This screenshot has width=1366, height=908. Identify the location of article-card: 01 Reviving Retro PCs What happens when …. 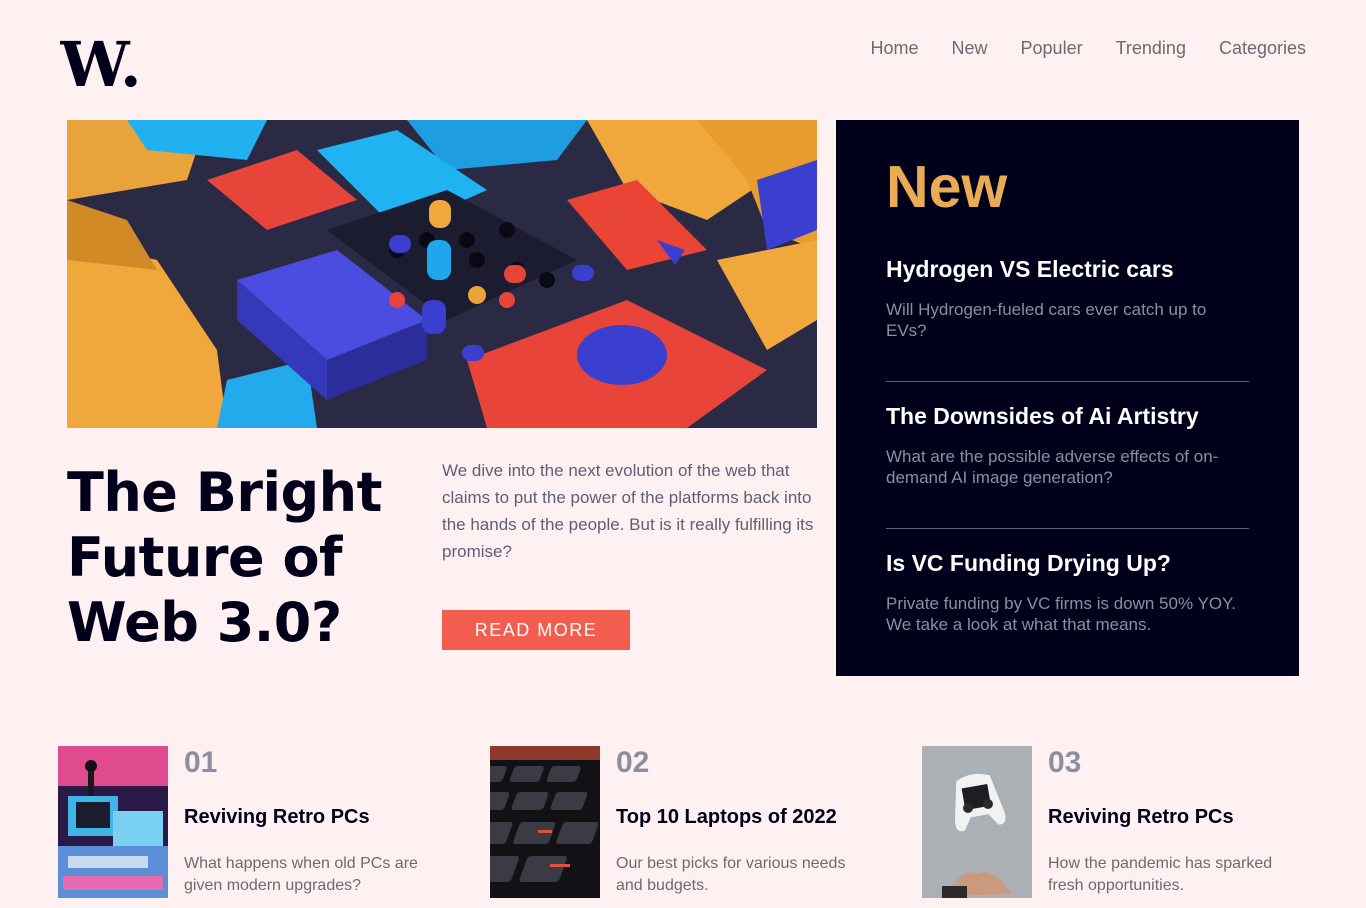
(248, 822).